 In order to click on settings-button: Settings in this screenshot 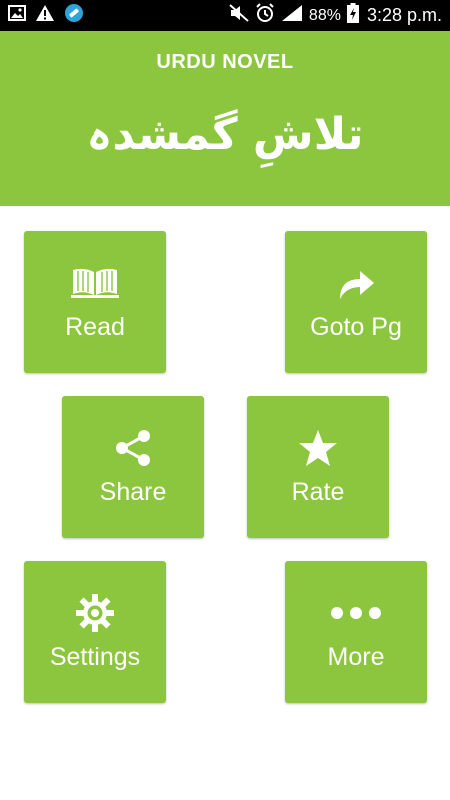, I will do `click(95, 632)`.